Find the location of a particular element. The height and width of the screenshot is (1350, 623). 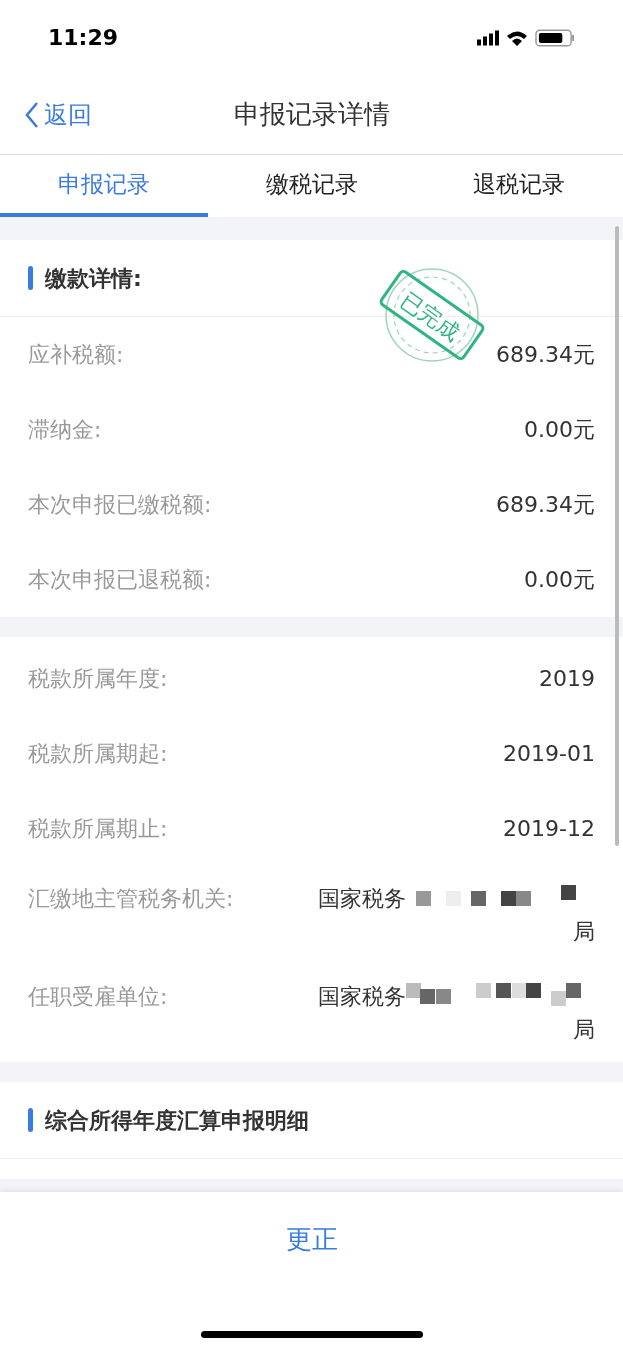

field-label: 汇缴地主管税务机关: is located at coordinates (131, 899).